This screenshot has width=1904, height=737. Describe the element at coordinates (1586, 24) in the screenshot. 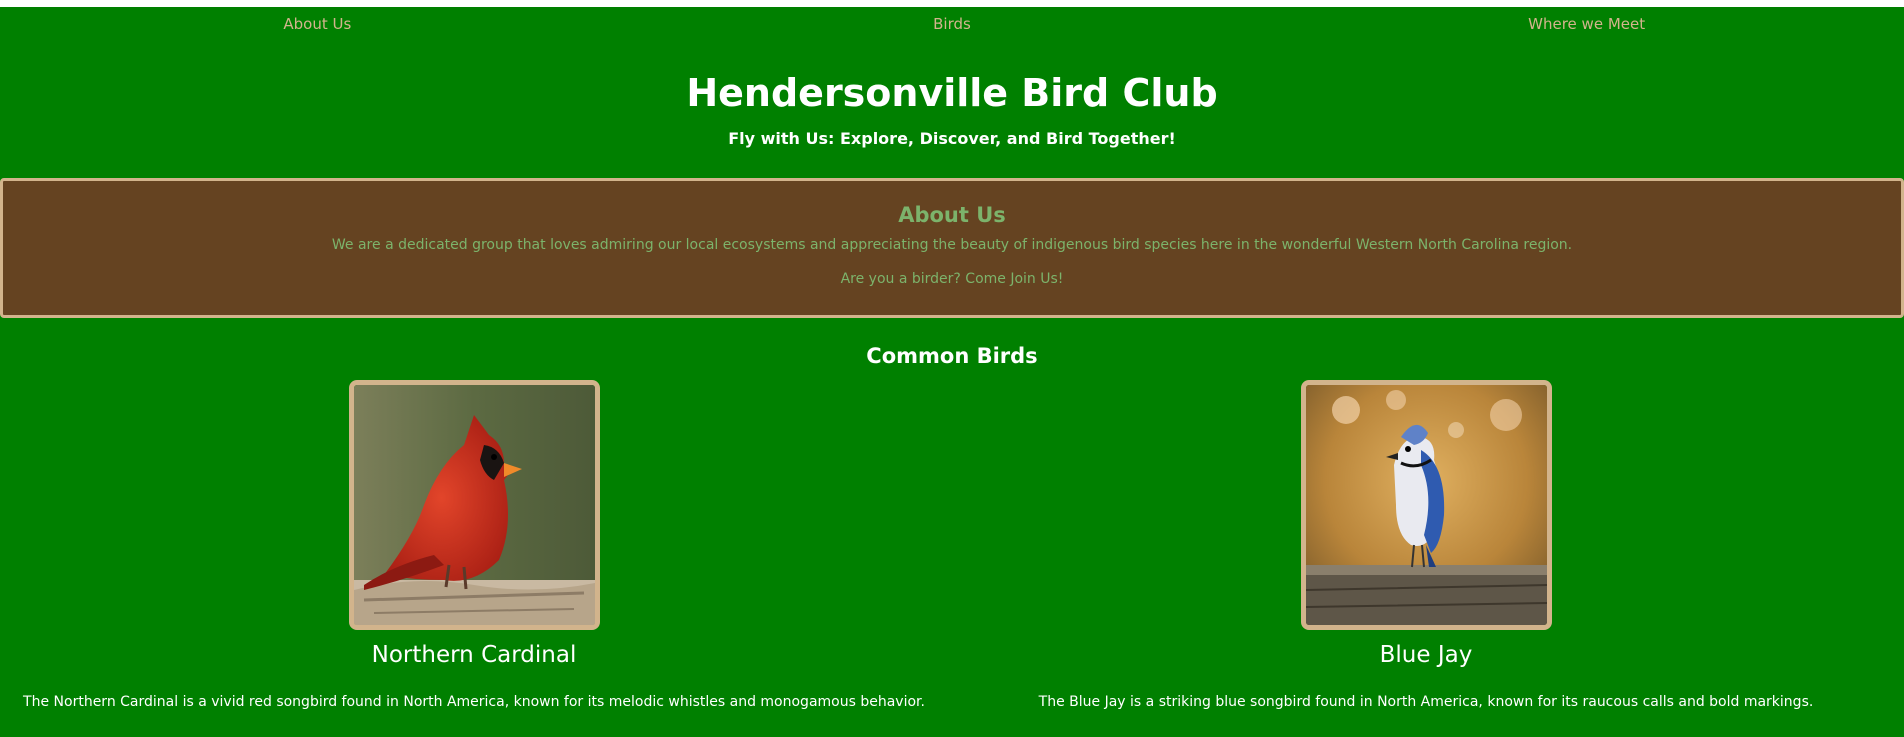

I see `nav-link-where-we-meet: Where we Meet` at that location.